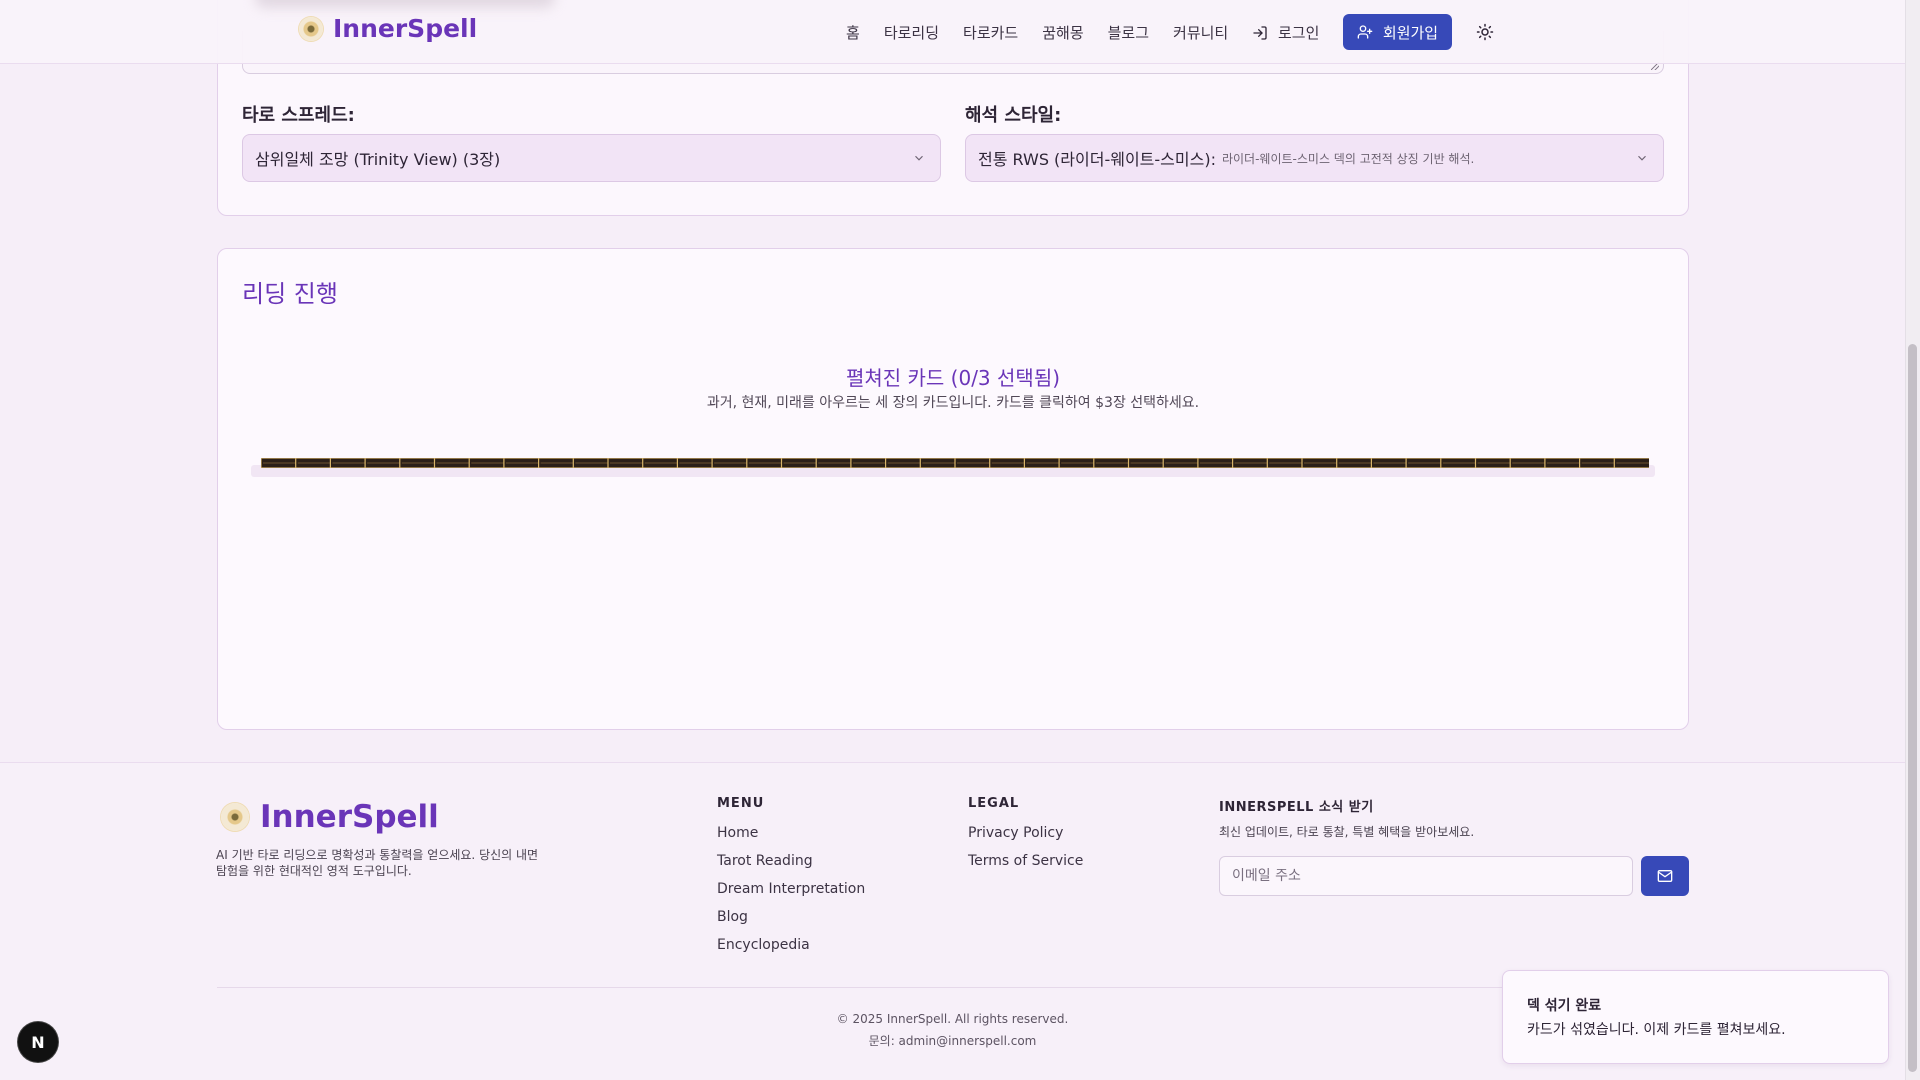 This screenshot has height=1080, width=1920. Describe the element at coordinates (953, 987) in the screenshot. I see `footer-divider` at that location.